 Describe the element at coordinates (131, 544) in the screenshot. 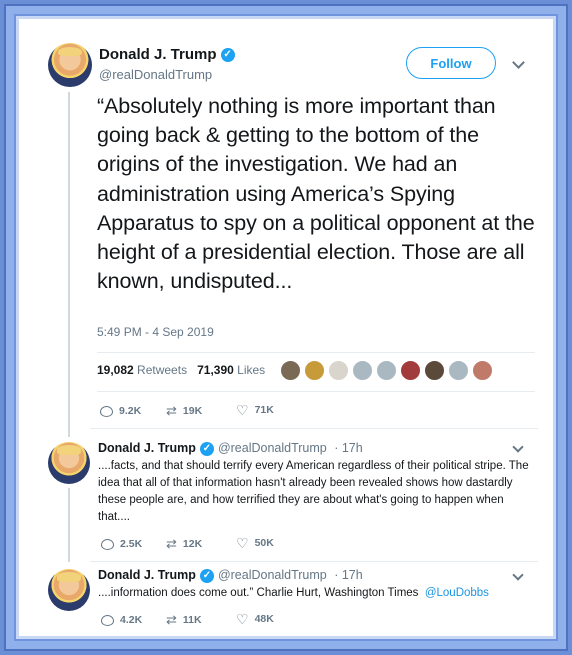

I see `reply-count: 2.5K` at that location.